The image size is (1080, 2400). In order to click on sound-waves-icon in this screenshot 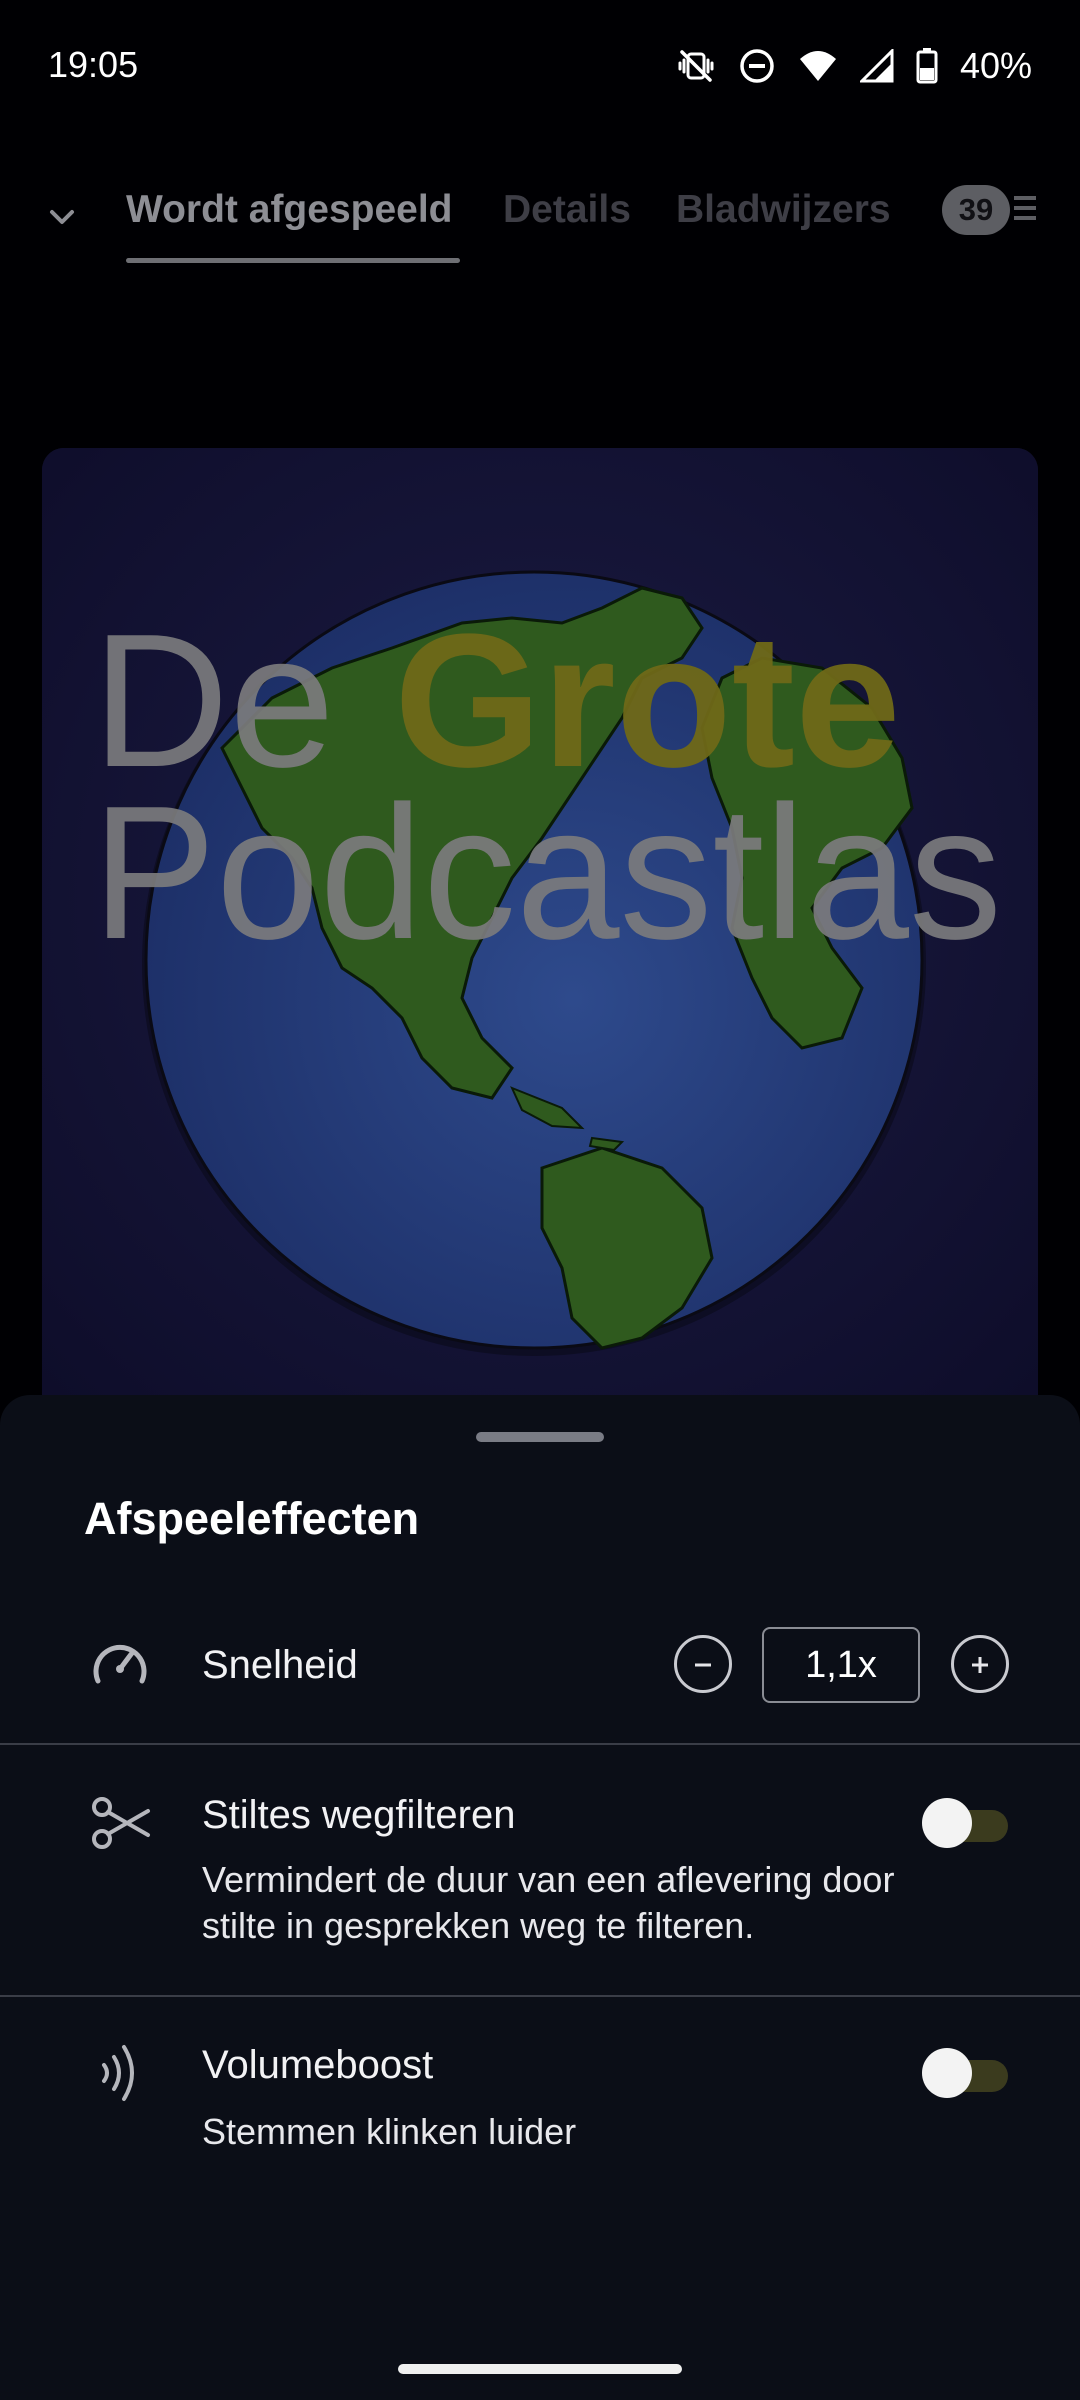, I will do `click(120, 2073)`.